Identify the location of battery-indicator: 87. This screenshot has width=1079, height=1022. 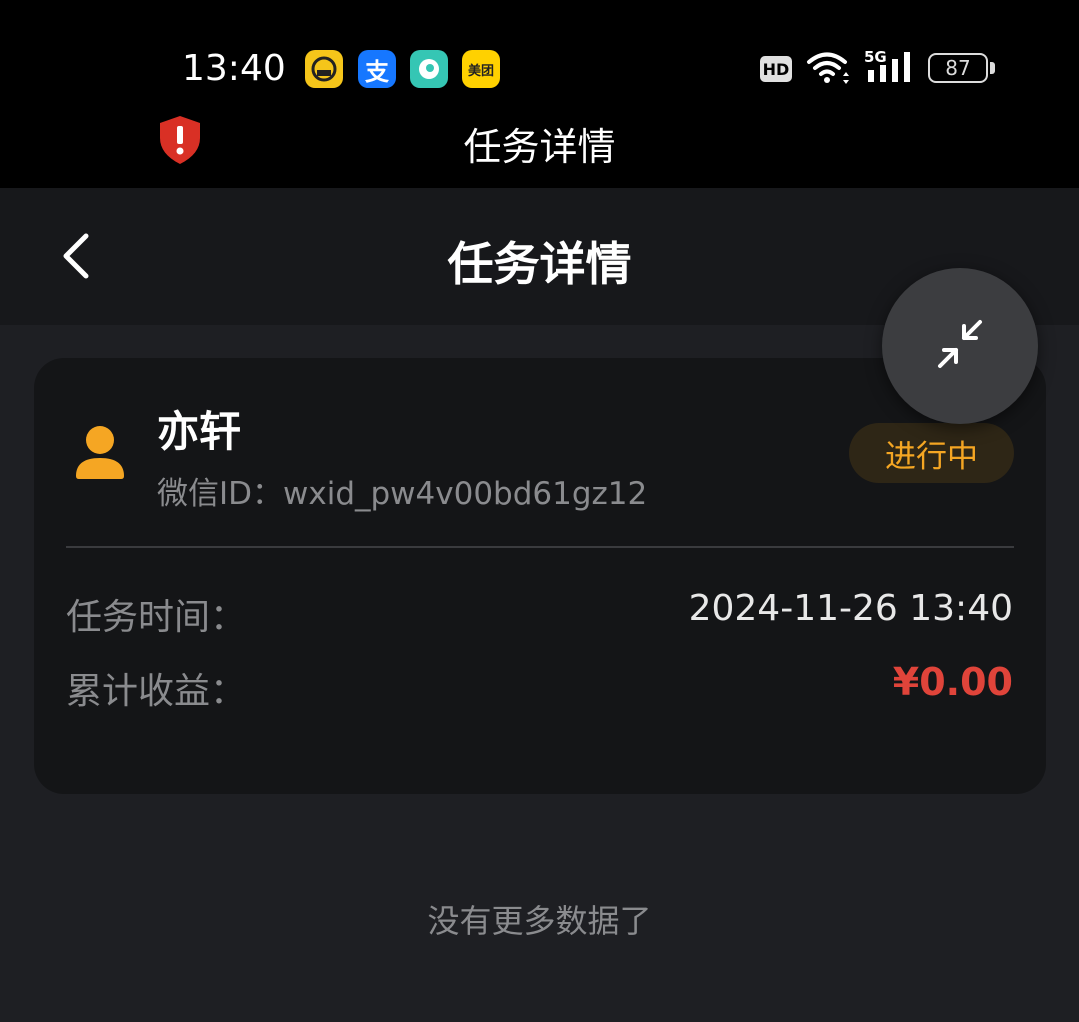
(958, 68).